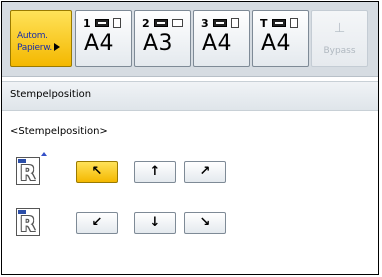 Image resolution: width=382 pixels, height=277 pixels. What do you see at coordinates (340, 28) in the screenshot?
I see `bypass-tray-icon: ⊥` at bounding box center [340, 28].